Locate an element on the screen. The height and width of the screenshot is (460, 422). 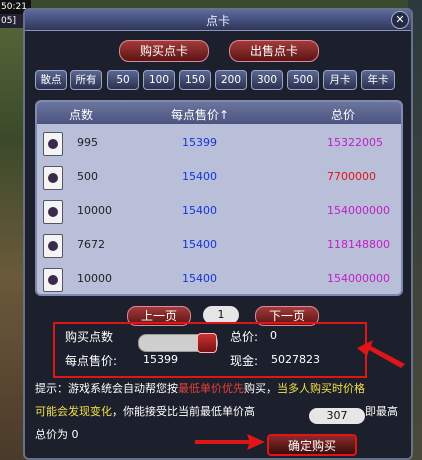
buy-point-card-button: 购买点卡 is located at coordinates (164, 51).